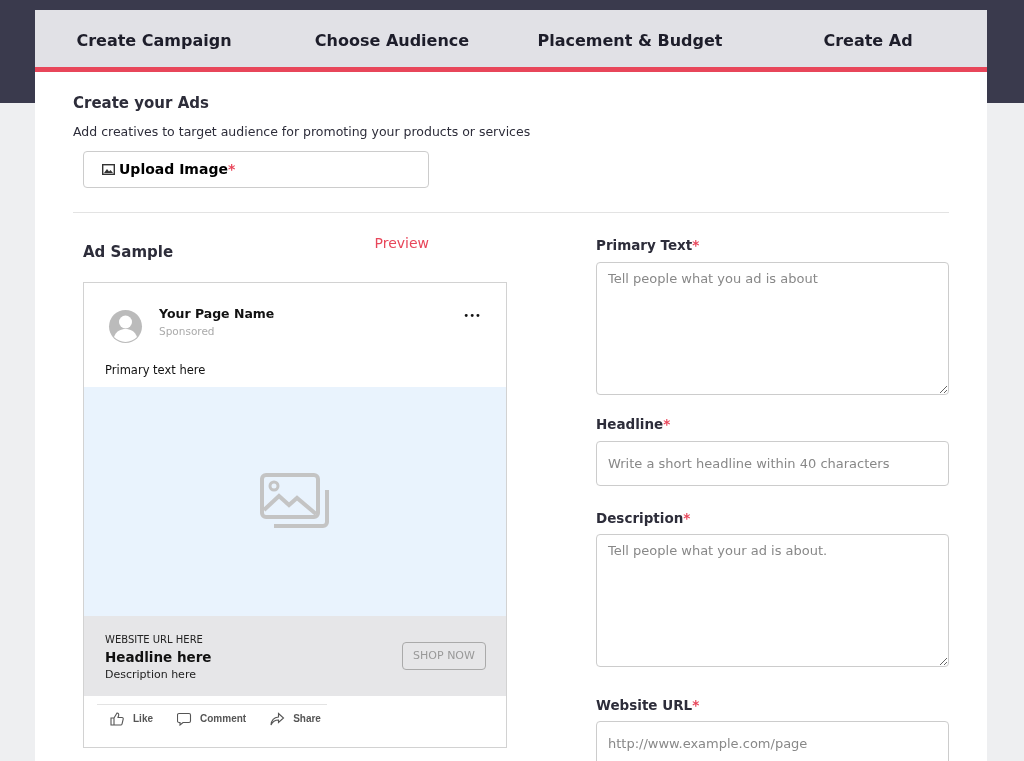 The height and width of the screenshot is (761, 1024). What do you see at coordinates (155, 370) in the screenshot?
I see `primary-text-preview: Primary text here` at bounding box center [155, 370].